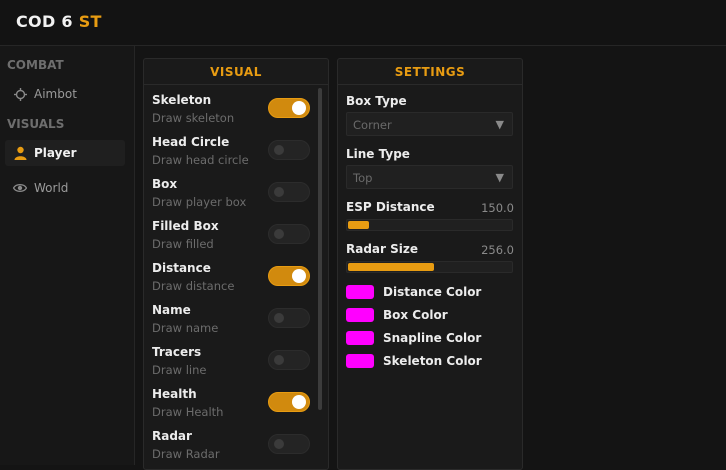 The image size is (726, 470). Describe the element at coordinates (36, 124) in the screenshot. I see `sidebar-section-visuals: VISUALS` at that location.